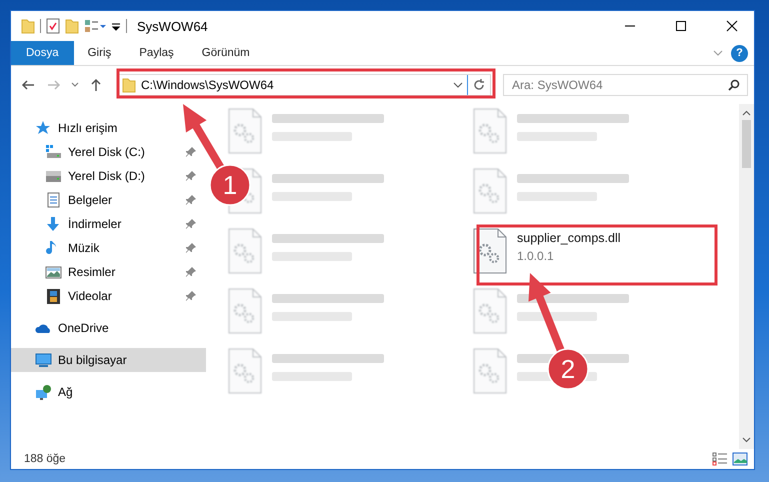 This screenshot has height=482, width=769. I want to click on address-path: C:\Windows\SysWOW64, so click(207, 85).